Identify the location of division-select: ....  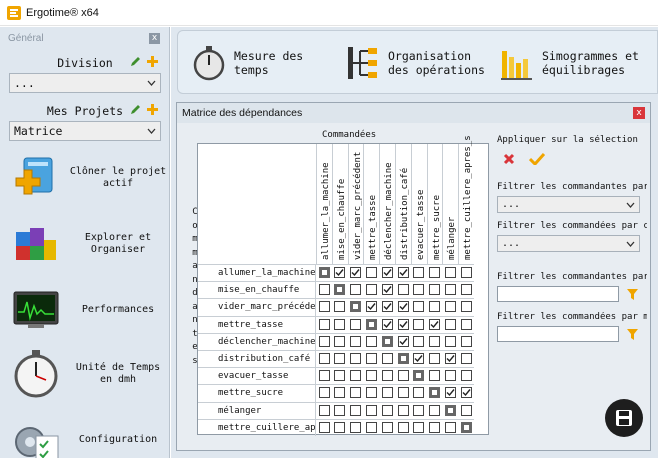
(85, 83).